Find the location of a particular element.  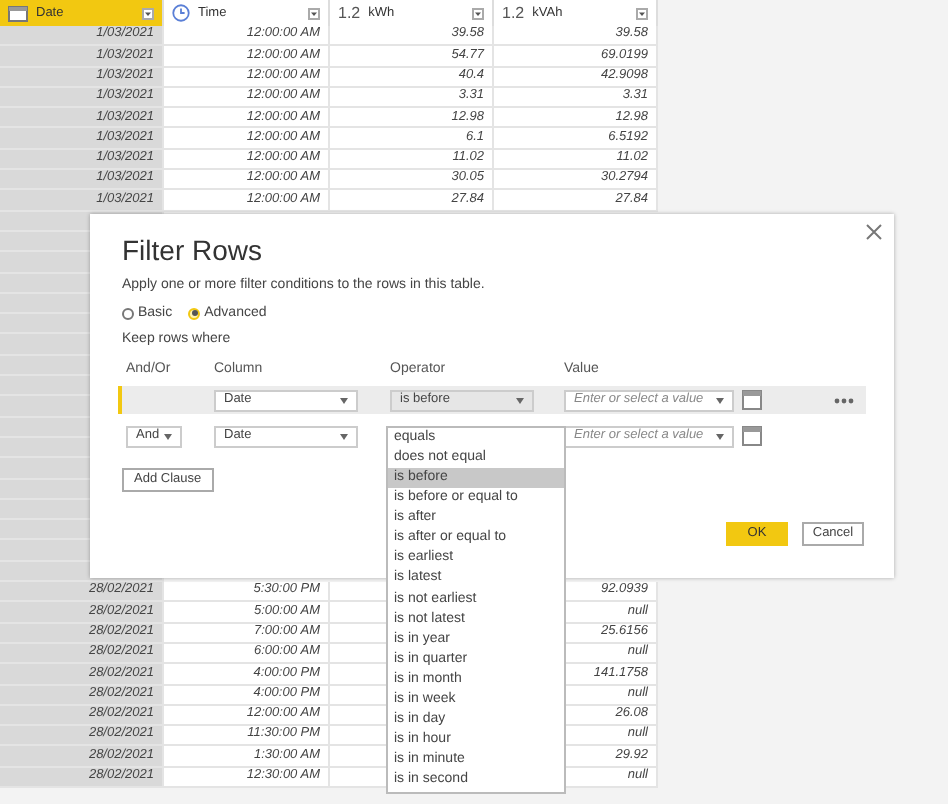

close-icon is located at coordinates (874, 232).